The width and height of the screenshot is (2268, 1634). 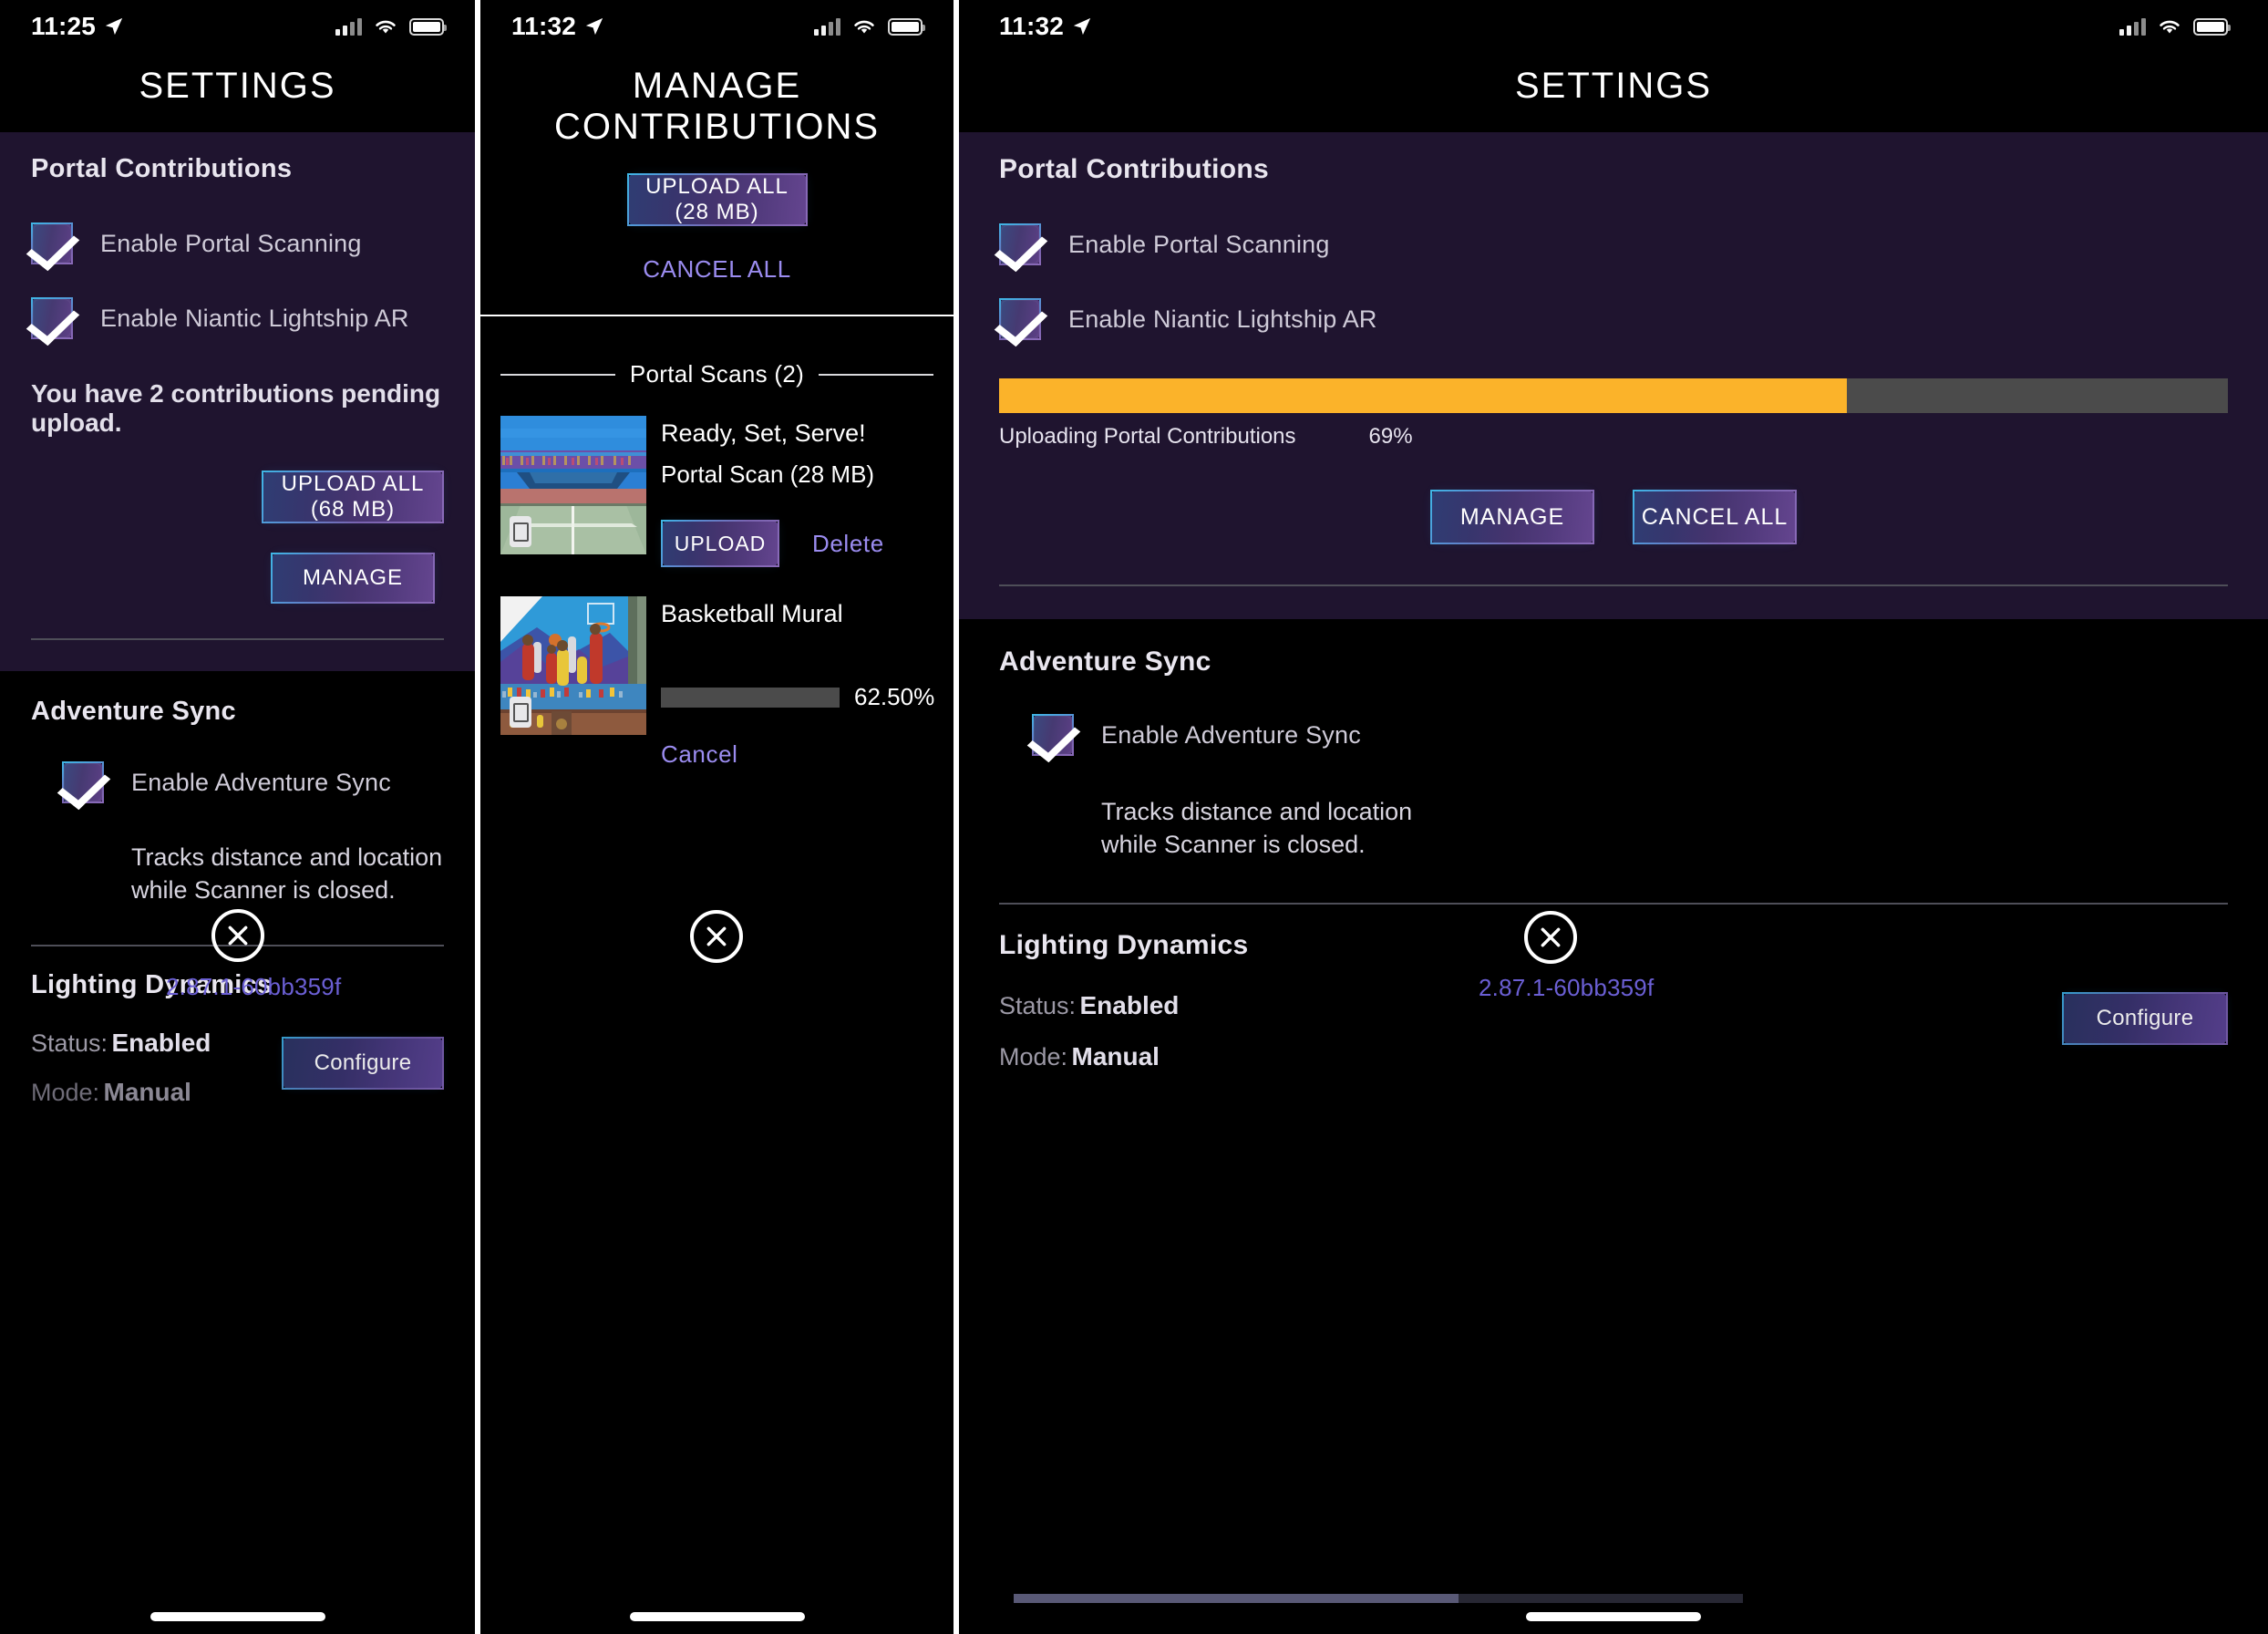 What do you see at coordinates (717, 106) in the screenshot?
I see `page-title: MANAGE CONTRIBUTIONS` at bounding box center [717, 106].